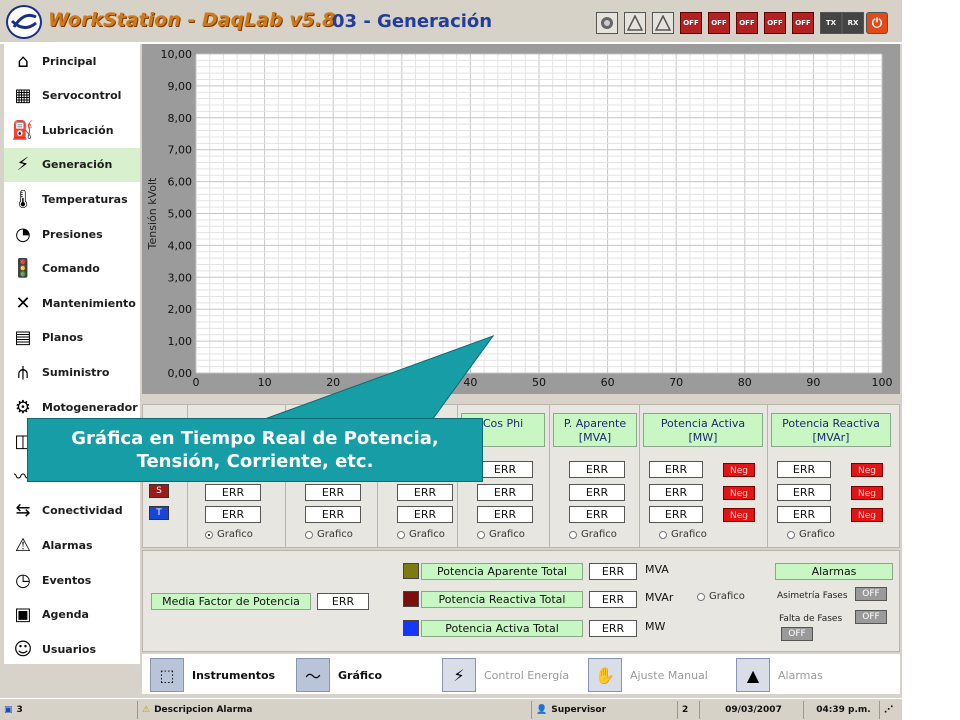  What do you see at coordinates (378, 377) in the screenshot?
I see `callout-pointer` at bounding box center [378, 377].